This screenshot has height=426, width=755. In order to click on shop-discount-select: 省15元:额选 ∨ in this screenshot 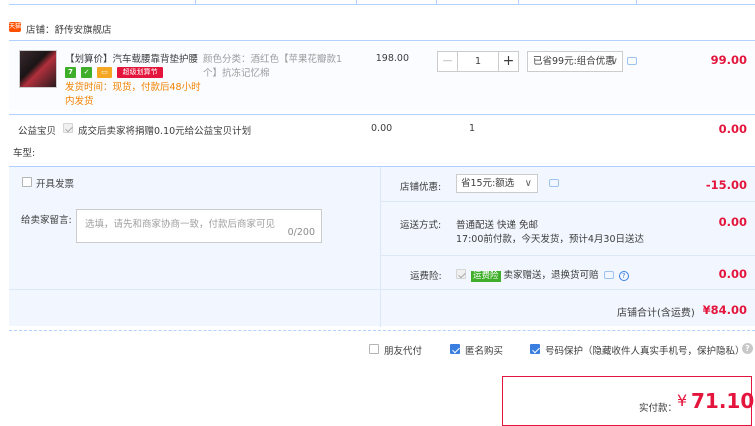, I will do `click(497, 183)`.